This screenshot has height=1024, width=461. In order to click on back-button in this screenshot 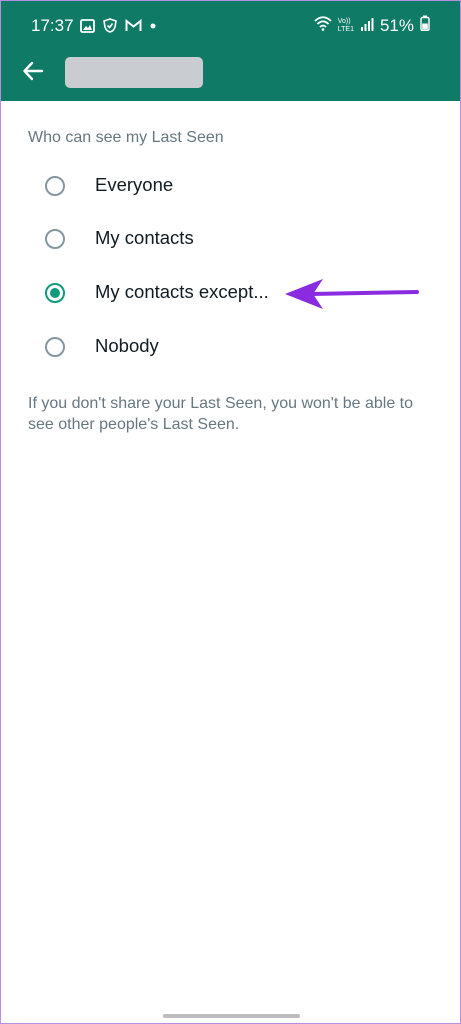, I will do `click(33, 71)`.